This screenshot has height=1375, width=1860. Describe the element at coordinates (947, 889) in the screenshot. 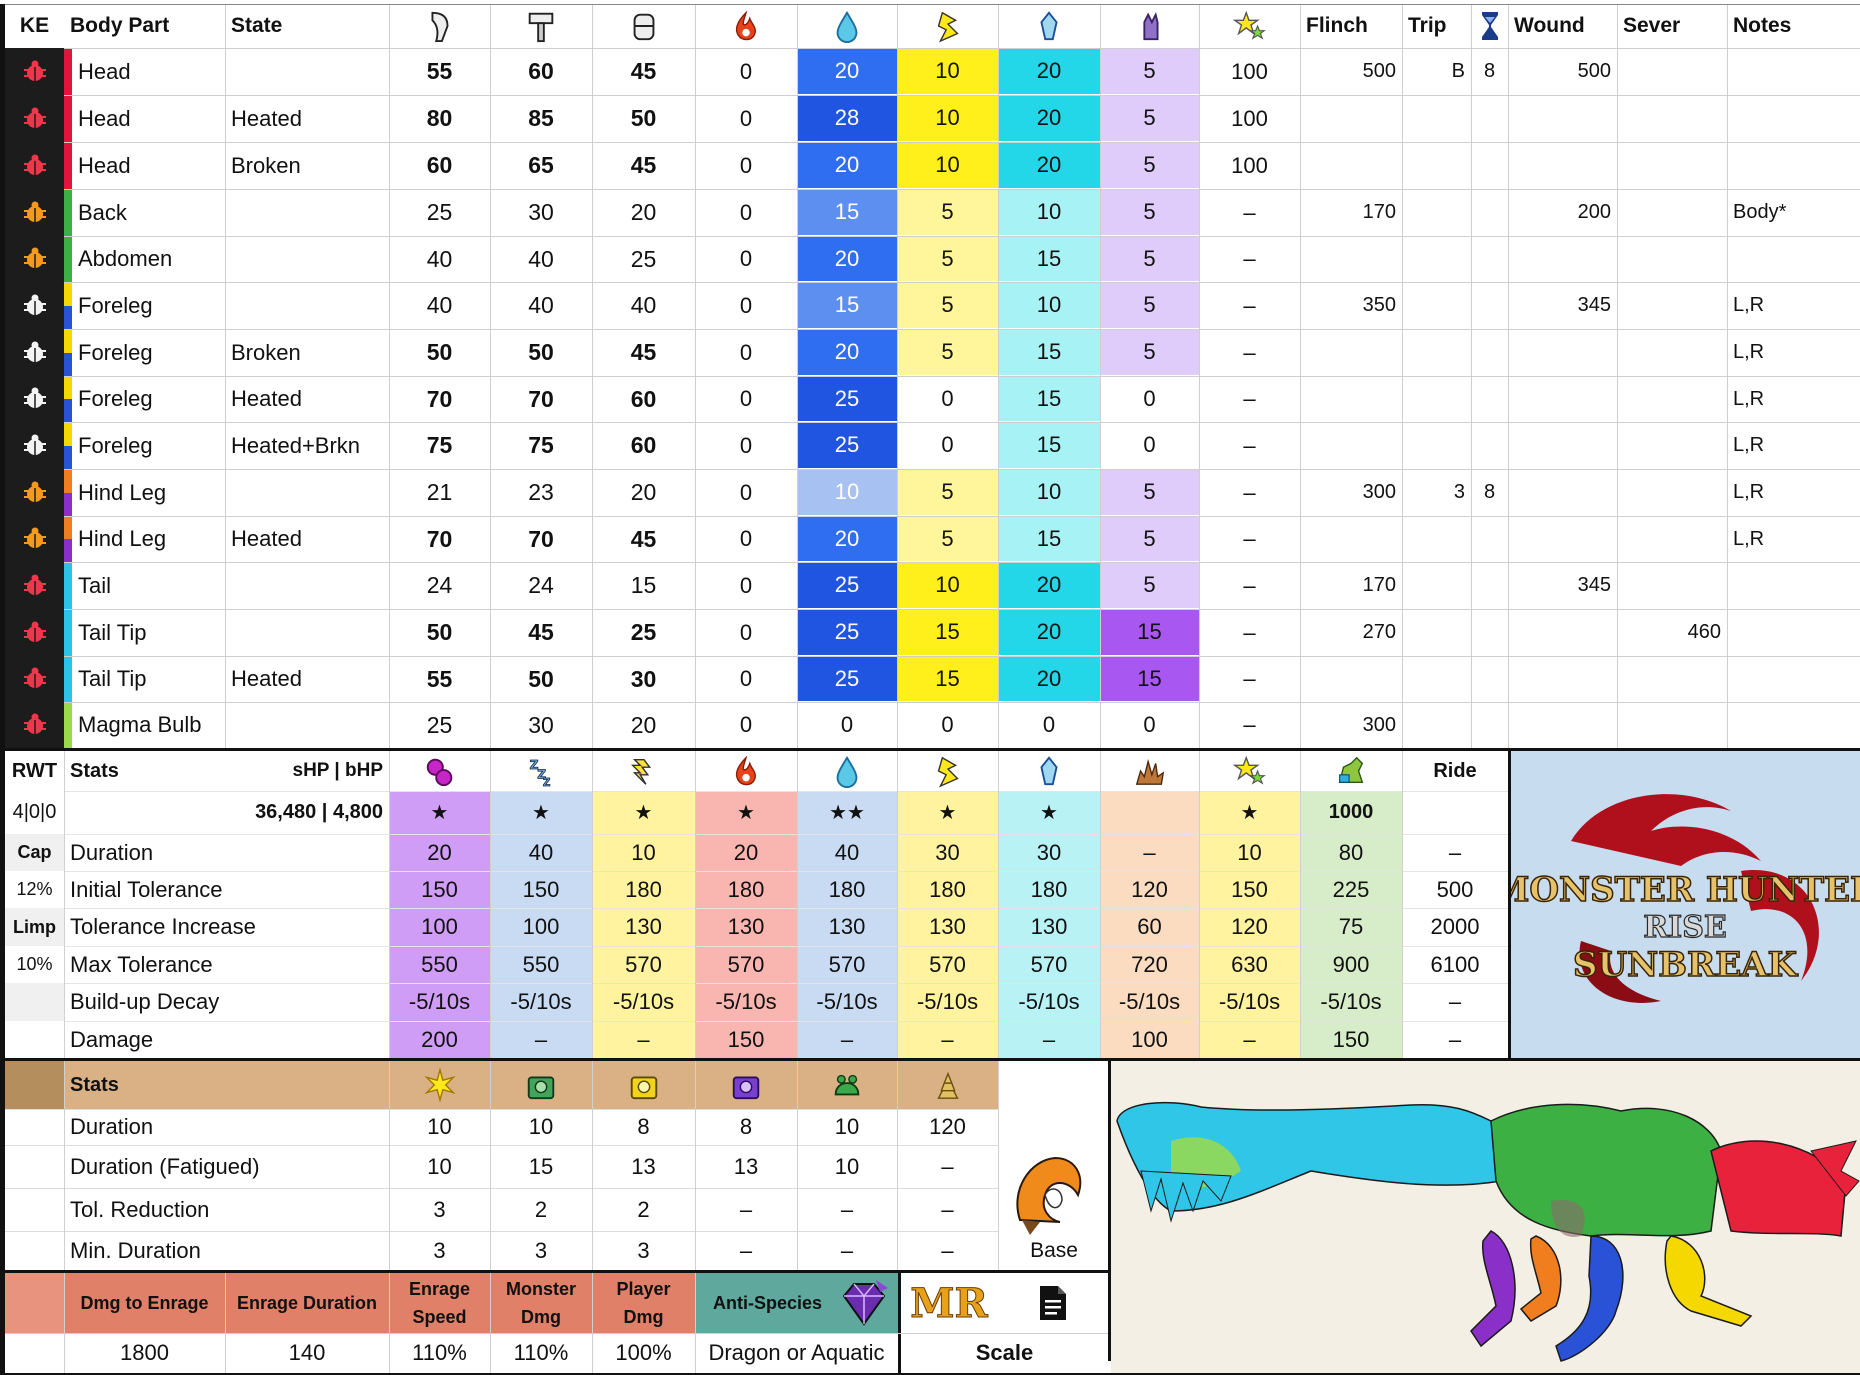

I see `status-value: 180` at that location.